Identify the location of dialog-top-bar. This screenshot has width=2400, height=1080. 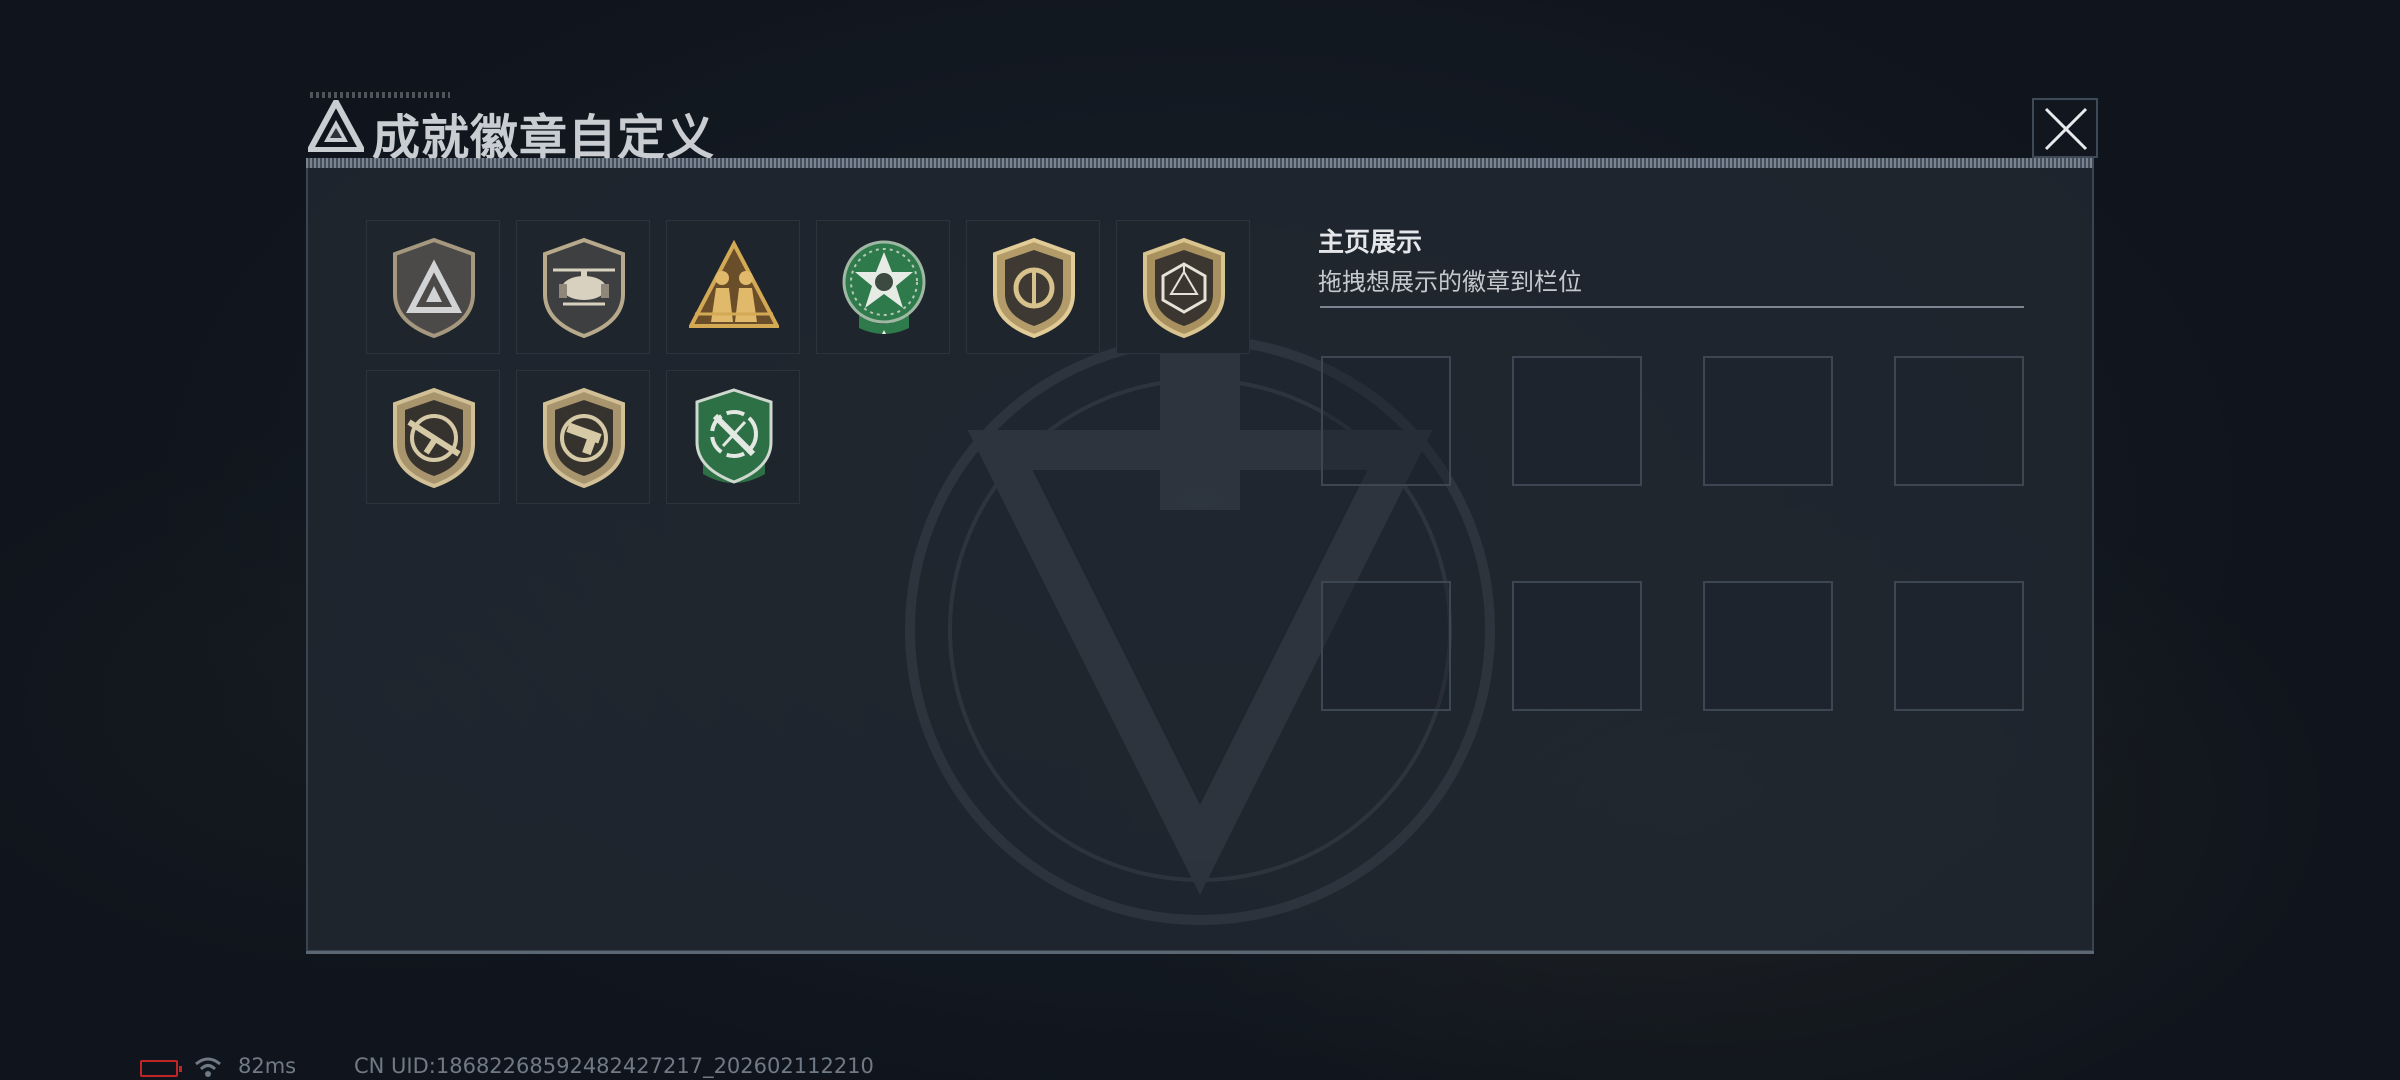
(1200, 163).